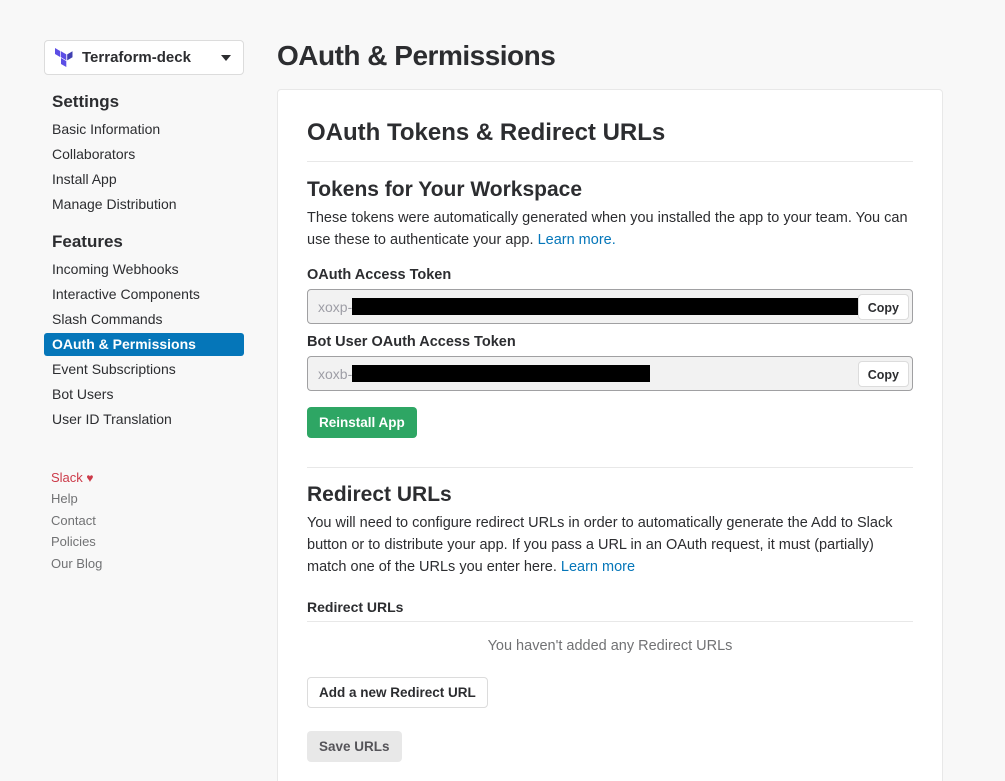 This screenshot has height=781, width=1005. What do you see at coordinates (144, 294) in the screenshot?
I see `nav-interactive-components: Interactive Components` at bounding box center [144, 294].